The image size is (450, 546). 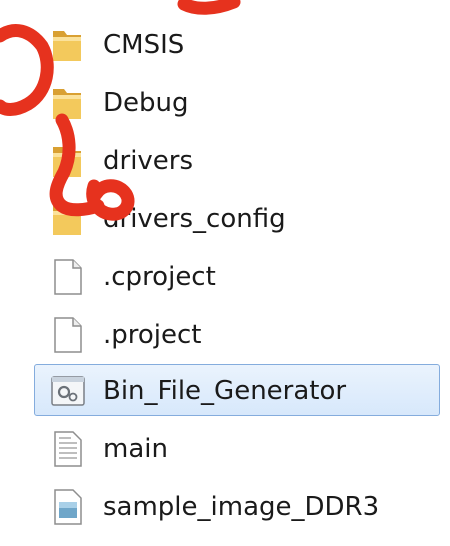 I want to click on list-item-label: .cproject, so click(x=159, y=277).